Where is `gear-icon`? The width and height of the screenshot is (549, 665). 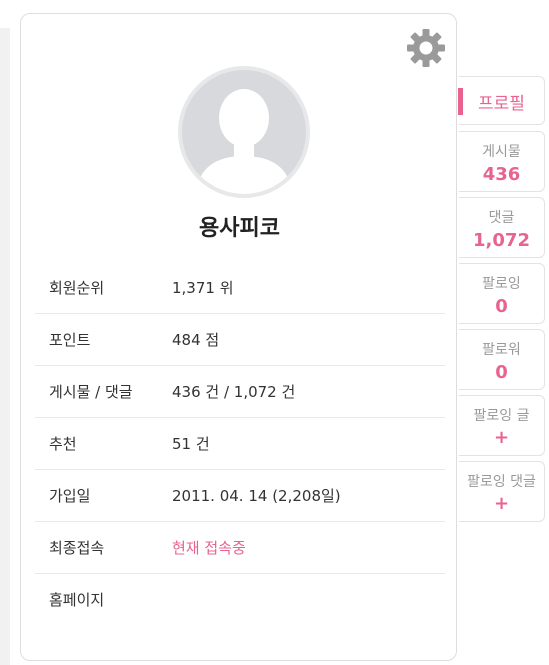 gear-icon is located at coordinates (426, 48).